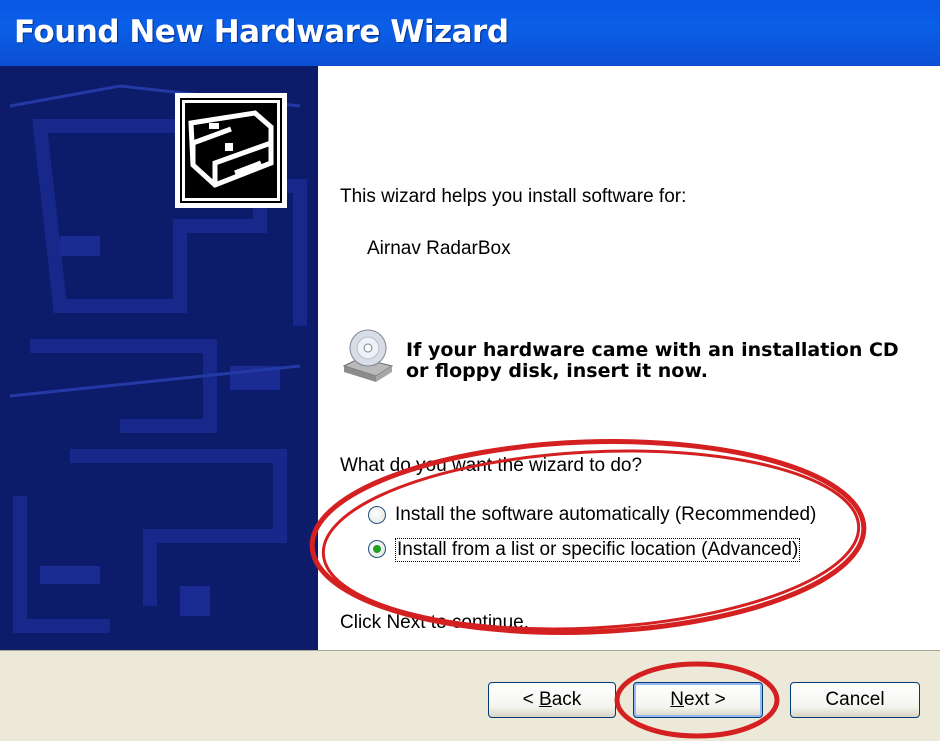 The width and height of the screenshot is (940, 741). I want to click on back-button-prefix: <, so click(531, 699).